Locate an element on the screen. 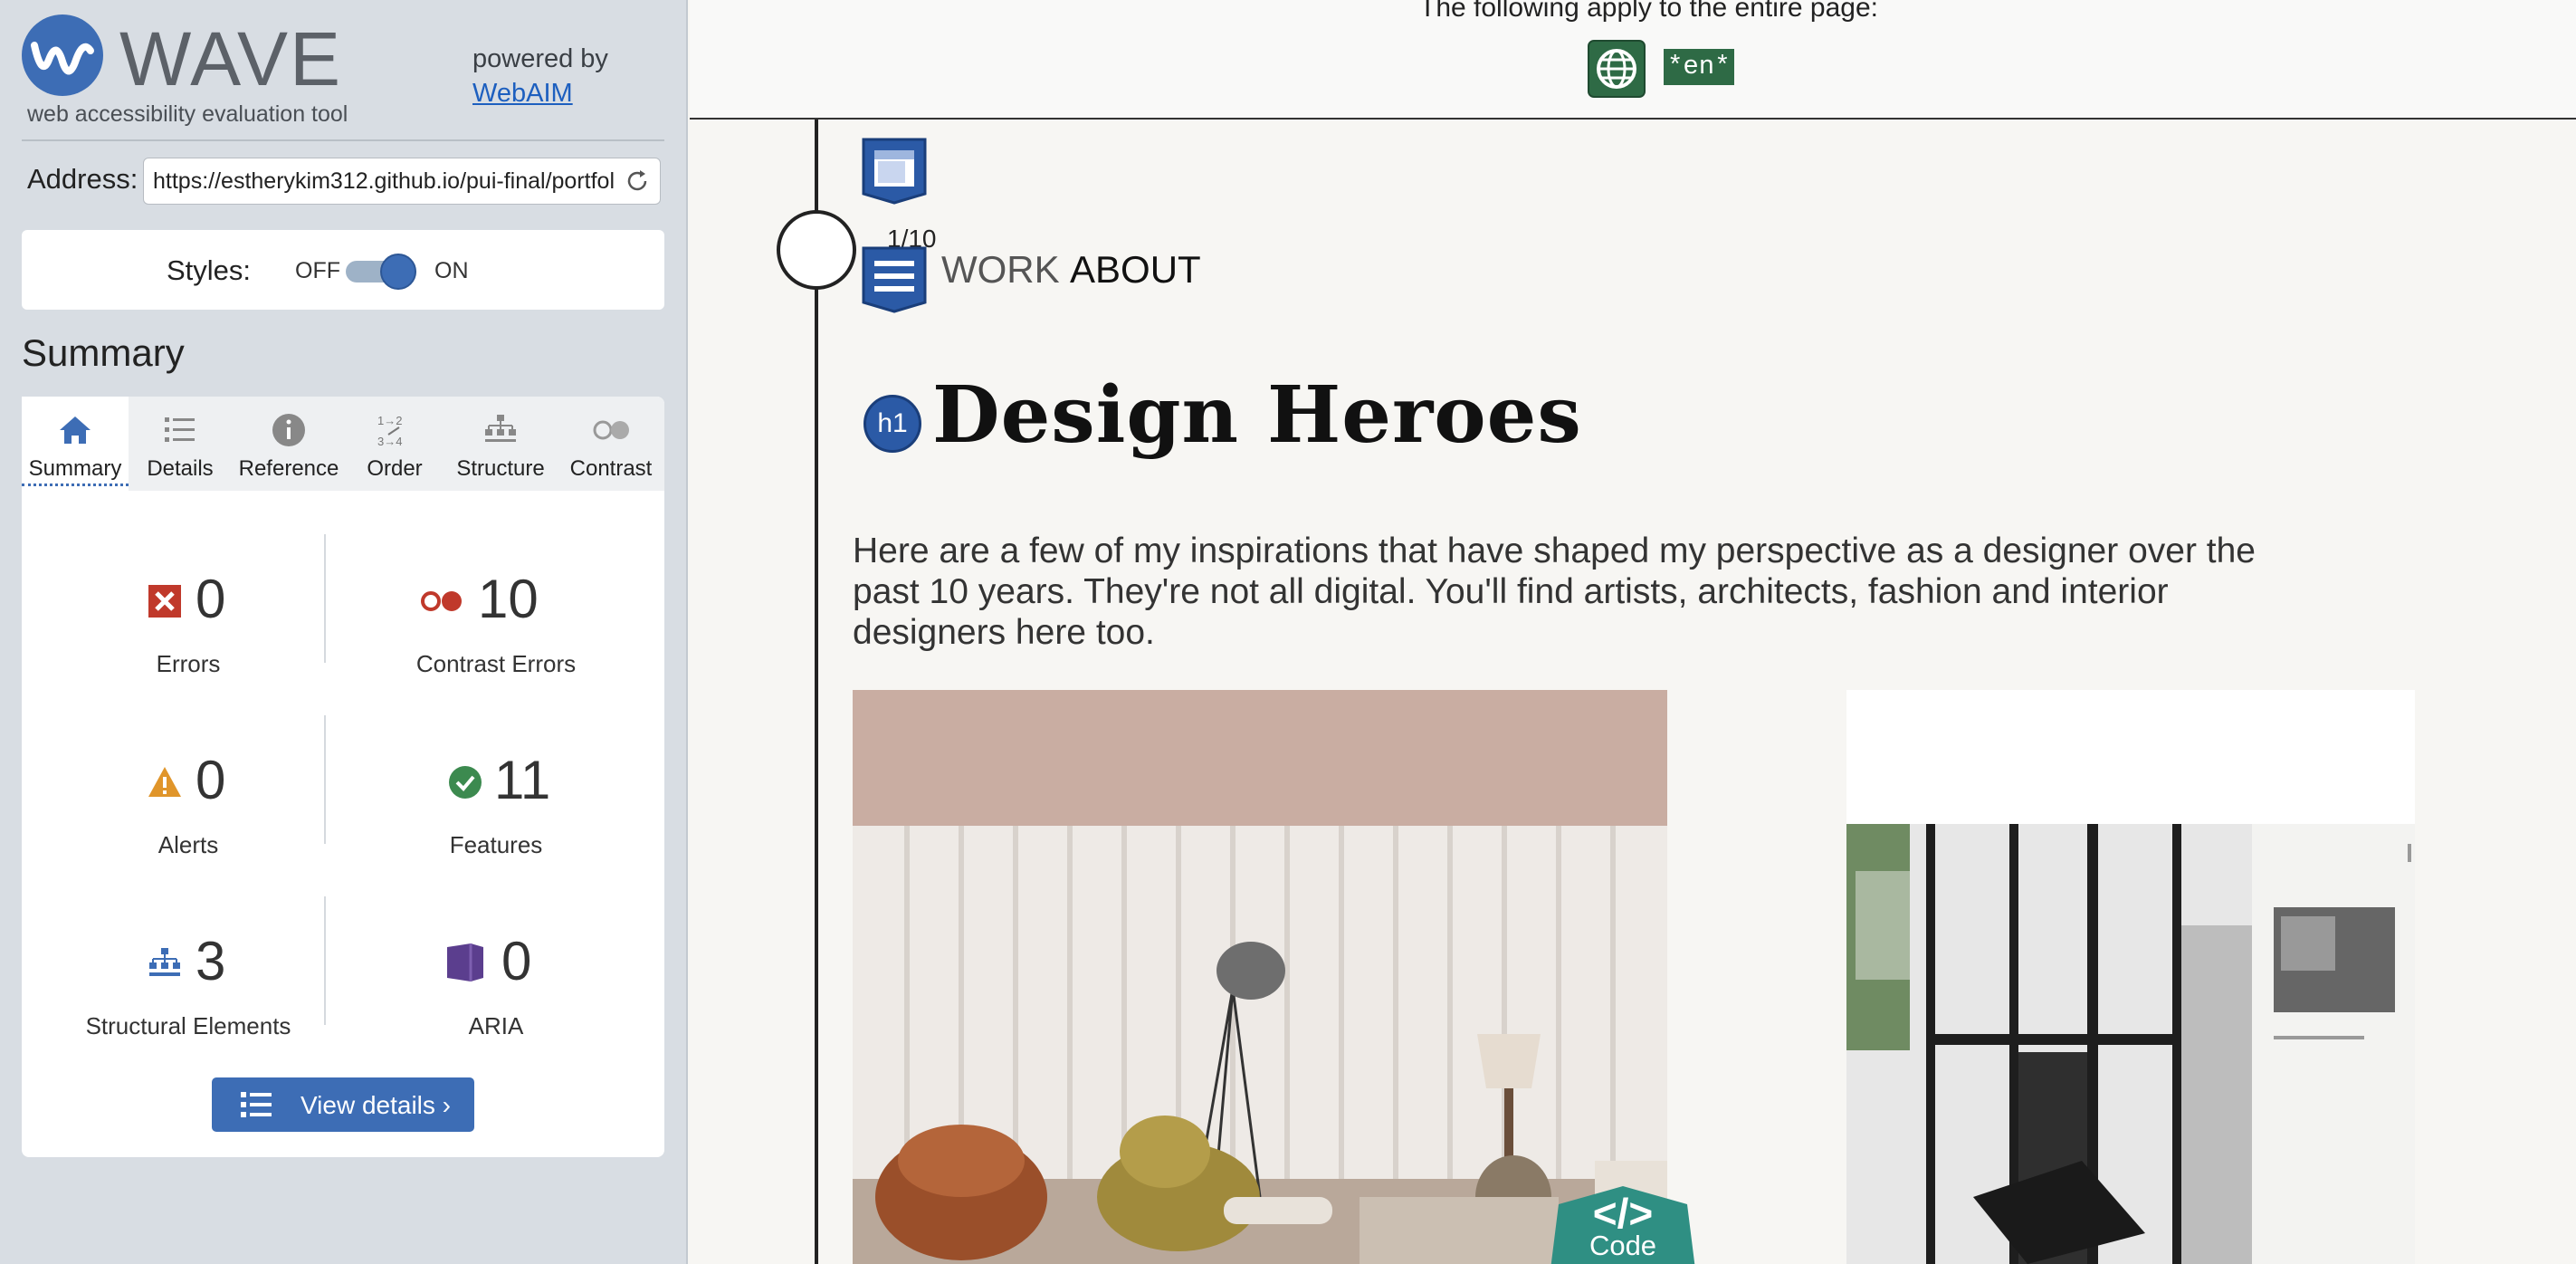 The image size is (2576, 1264). tab-order: 1→2 3→4 Order is located at coordinates (395, 444).